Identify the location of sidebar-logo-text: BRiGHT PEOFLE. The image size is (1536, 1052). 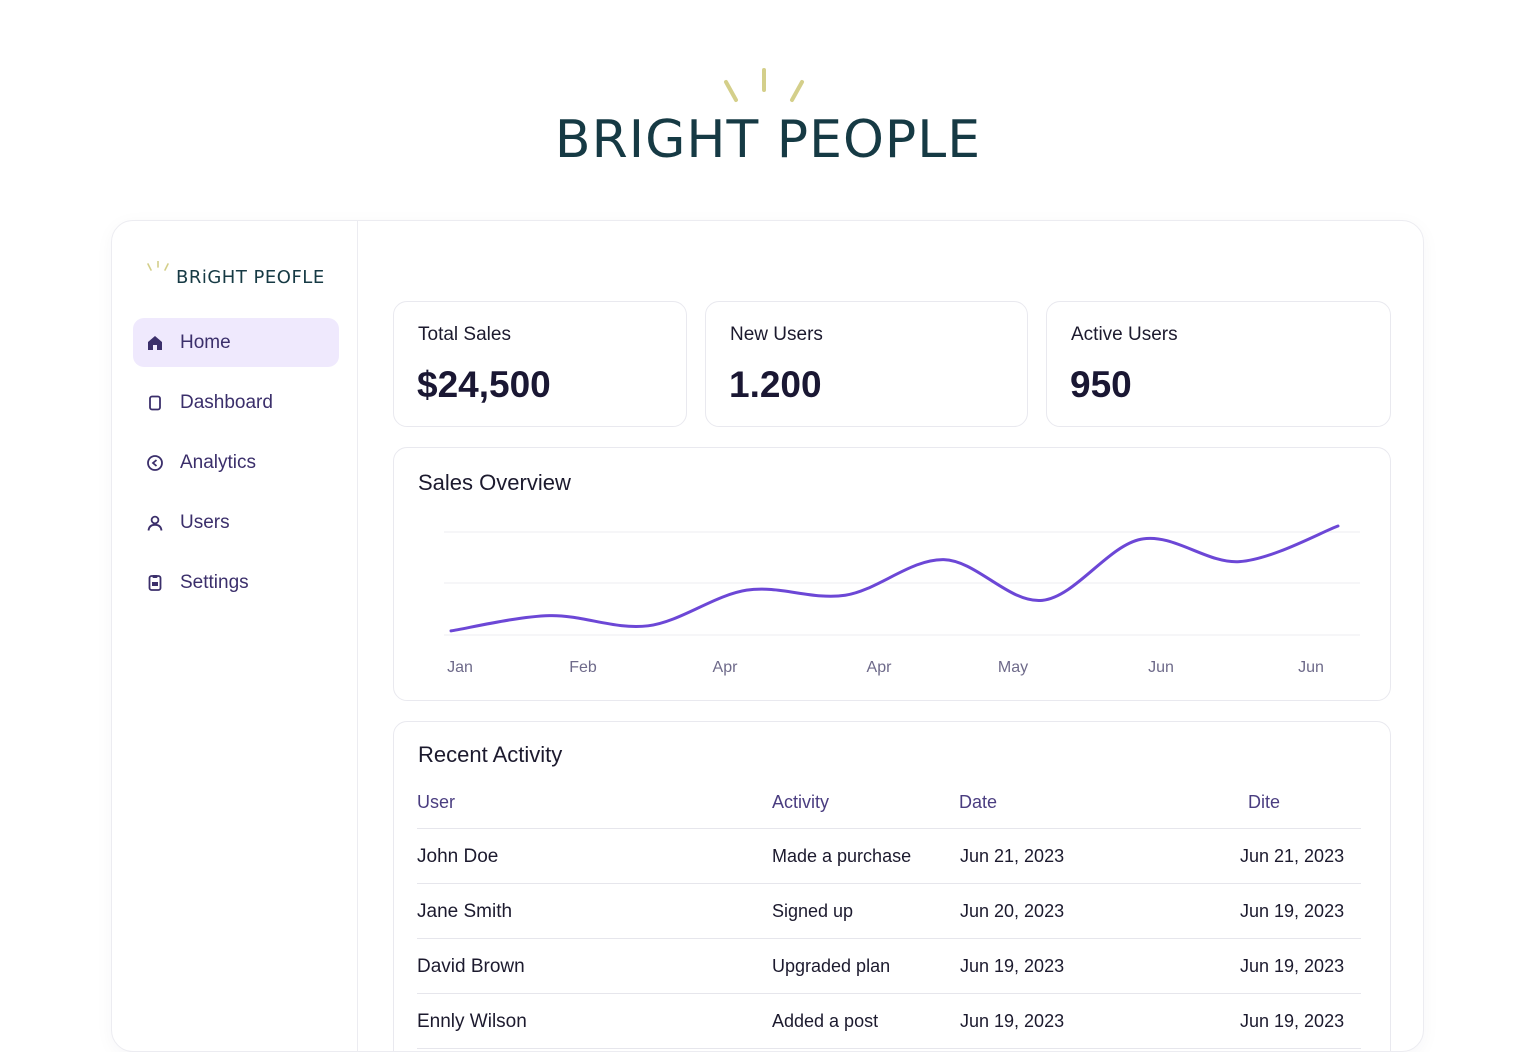
(250, 277).